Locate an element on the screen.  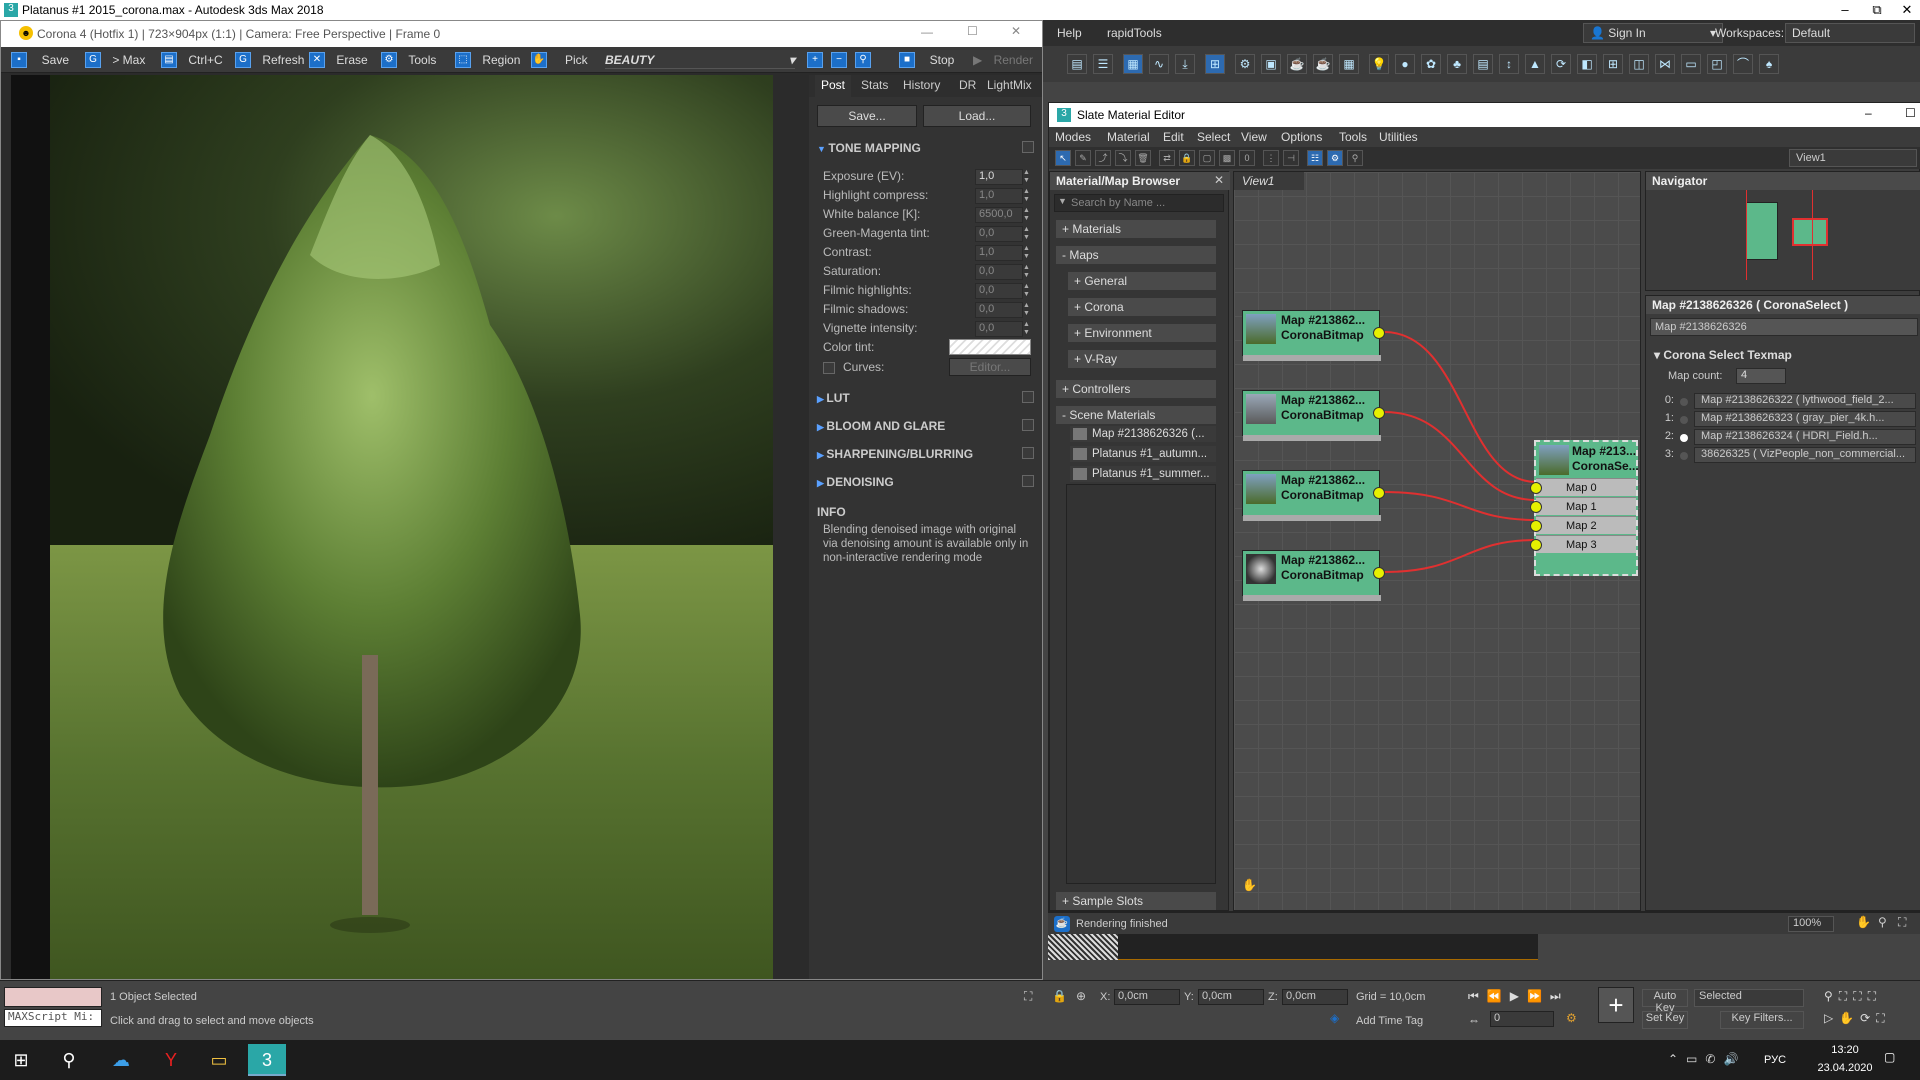
isolate-icon: ⛶ is located at coordinates (1028, 996).